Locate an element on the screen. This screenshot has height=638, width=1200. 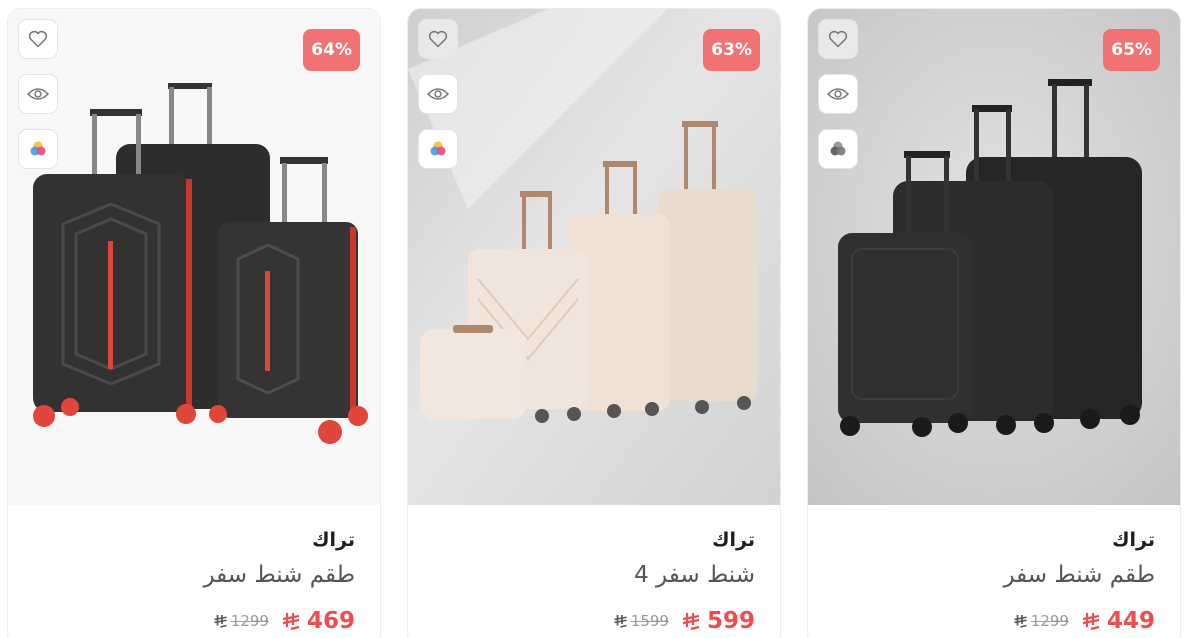
product-info: تراك شنط سفر 4 599 1599 is located at coordinates (594, 570).